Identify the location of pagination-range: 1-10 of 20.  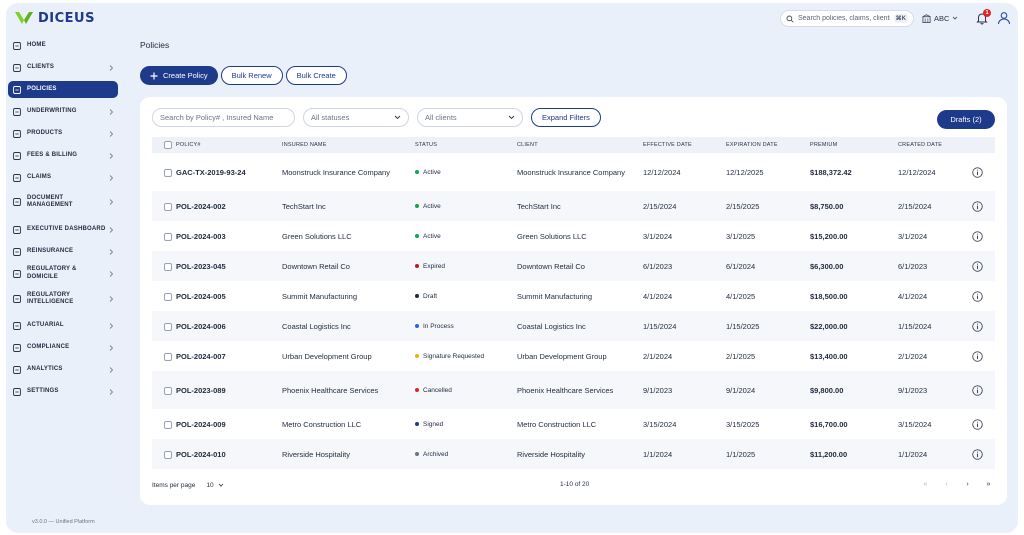
(575, 484).